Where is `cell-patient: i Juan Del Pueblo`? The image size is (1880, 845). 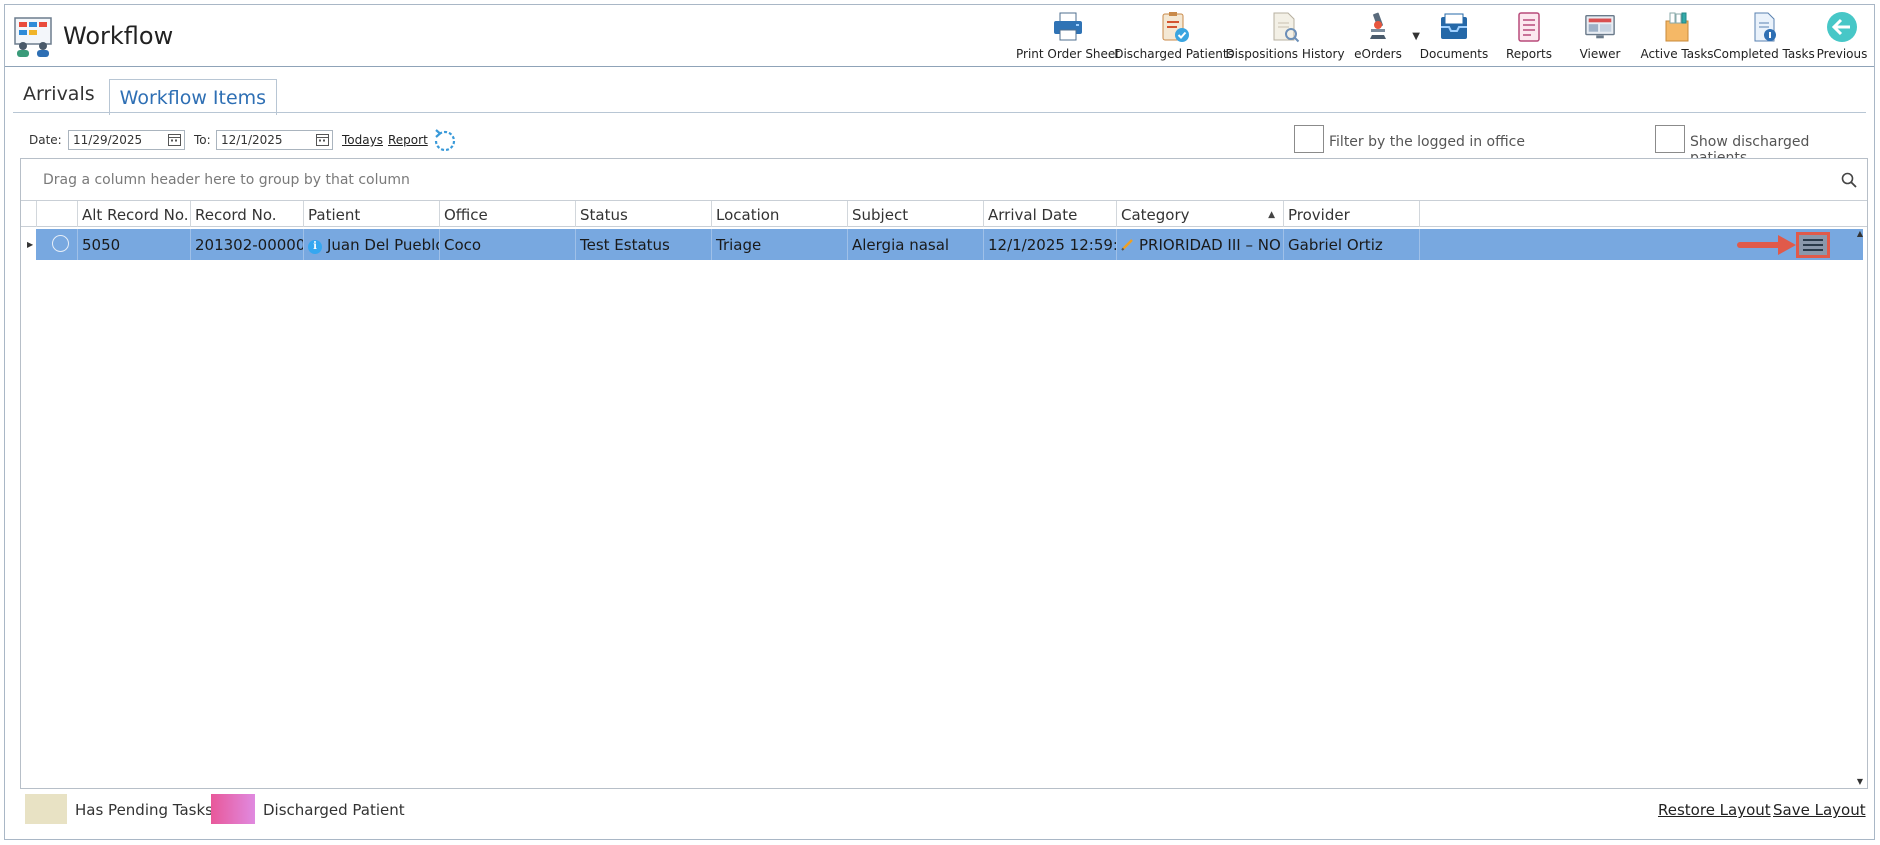
cell-patient: i Juan Del Pueblo is located at coordinates (371, 244).